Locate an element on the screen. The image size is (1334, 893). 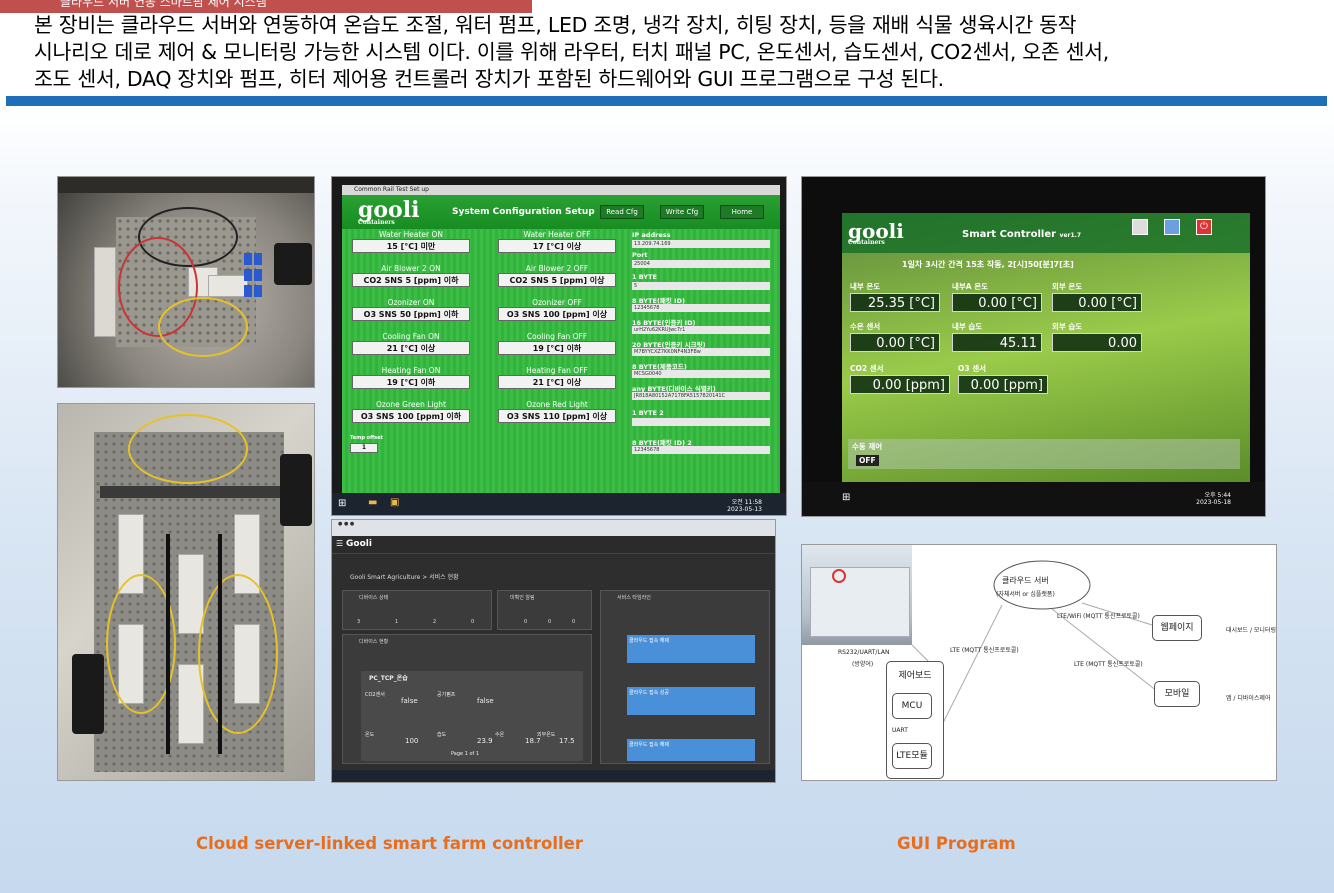
right-field-input is located at coordinates (701, 422).